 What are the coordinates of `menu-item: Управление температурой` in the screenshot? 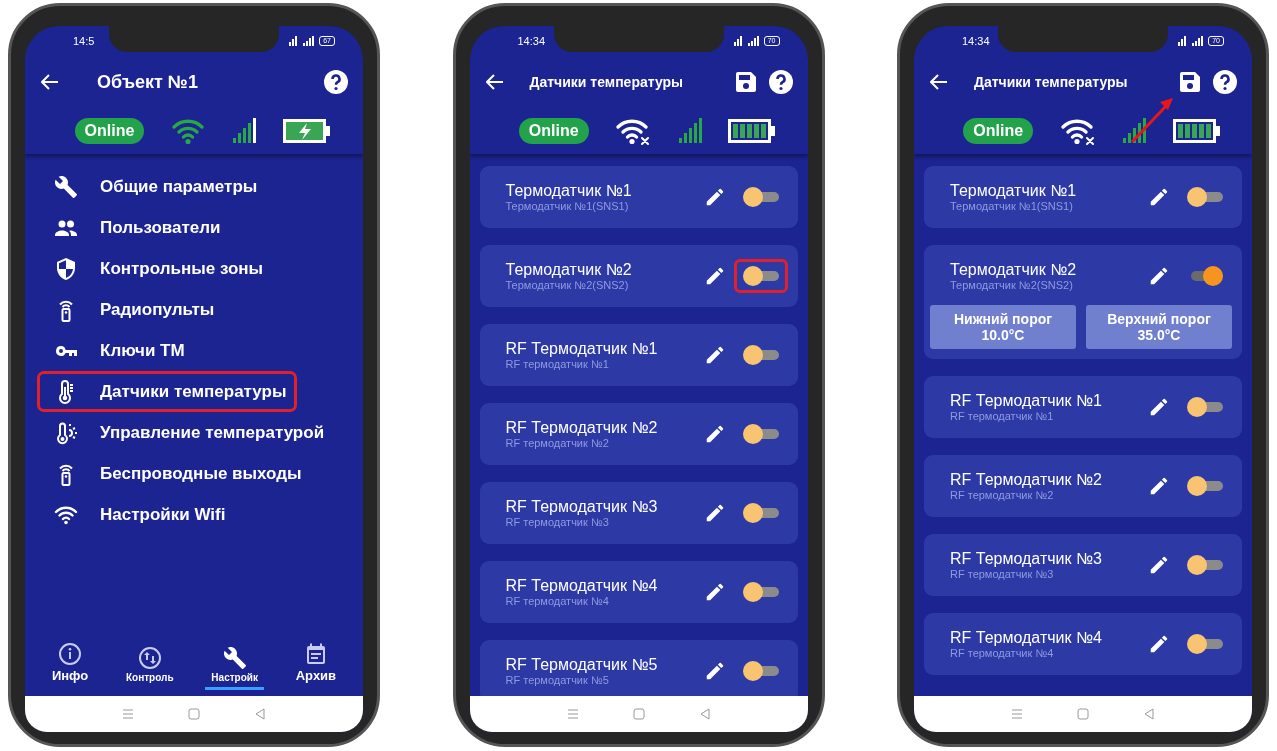 It's located at (186, 432).